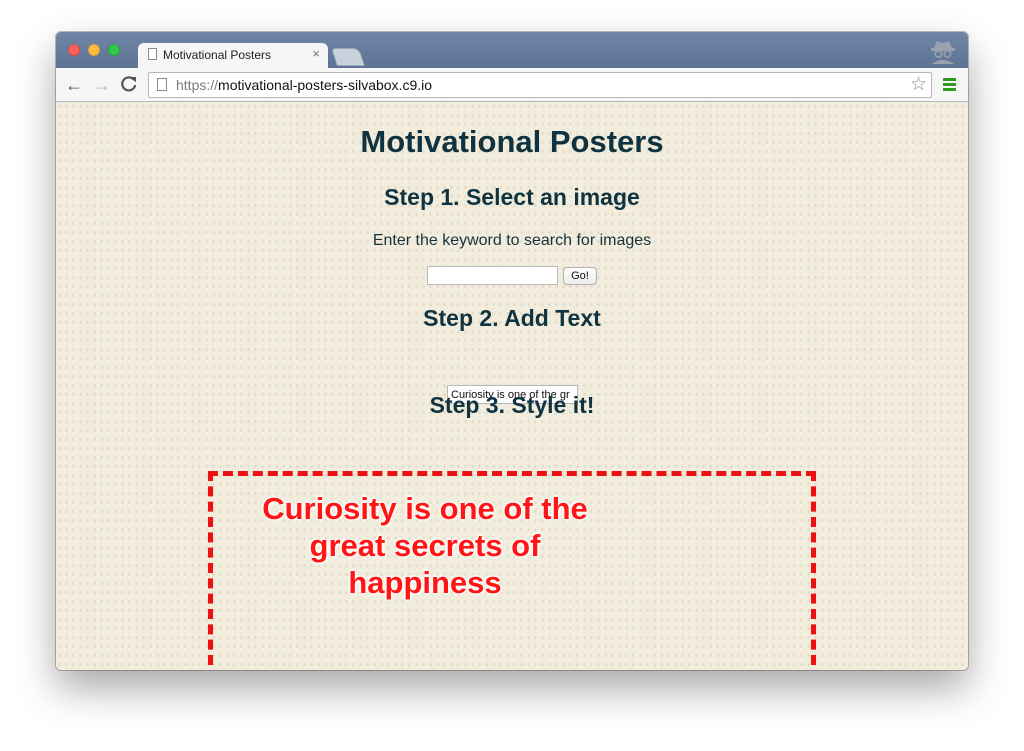 This screenshot has width=1024, height=751. I want to click on tab-close-icon: ×, so click(316, 54).